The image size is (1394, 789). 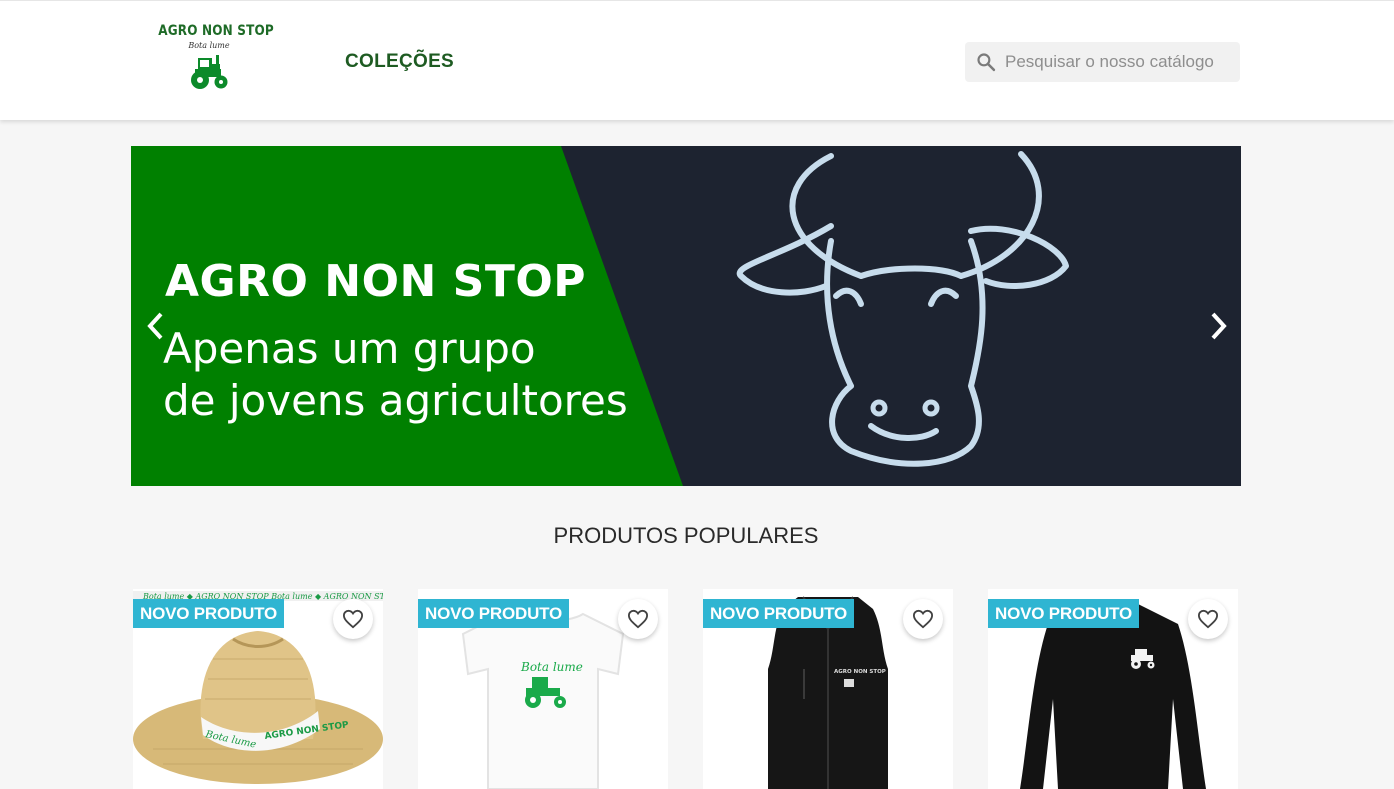 I want to click on product-card: Bota lume NOVO PRODUTO, so click(x=543, y=689).